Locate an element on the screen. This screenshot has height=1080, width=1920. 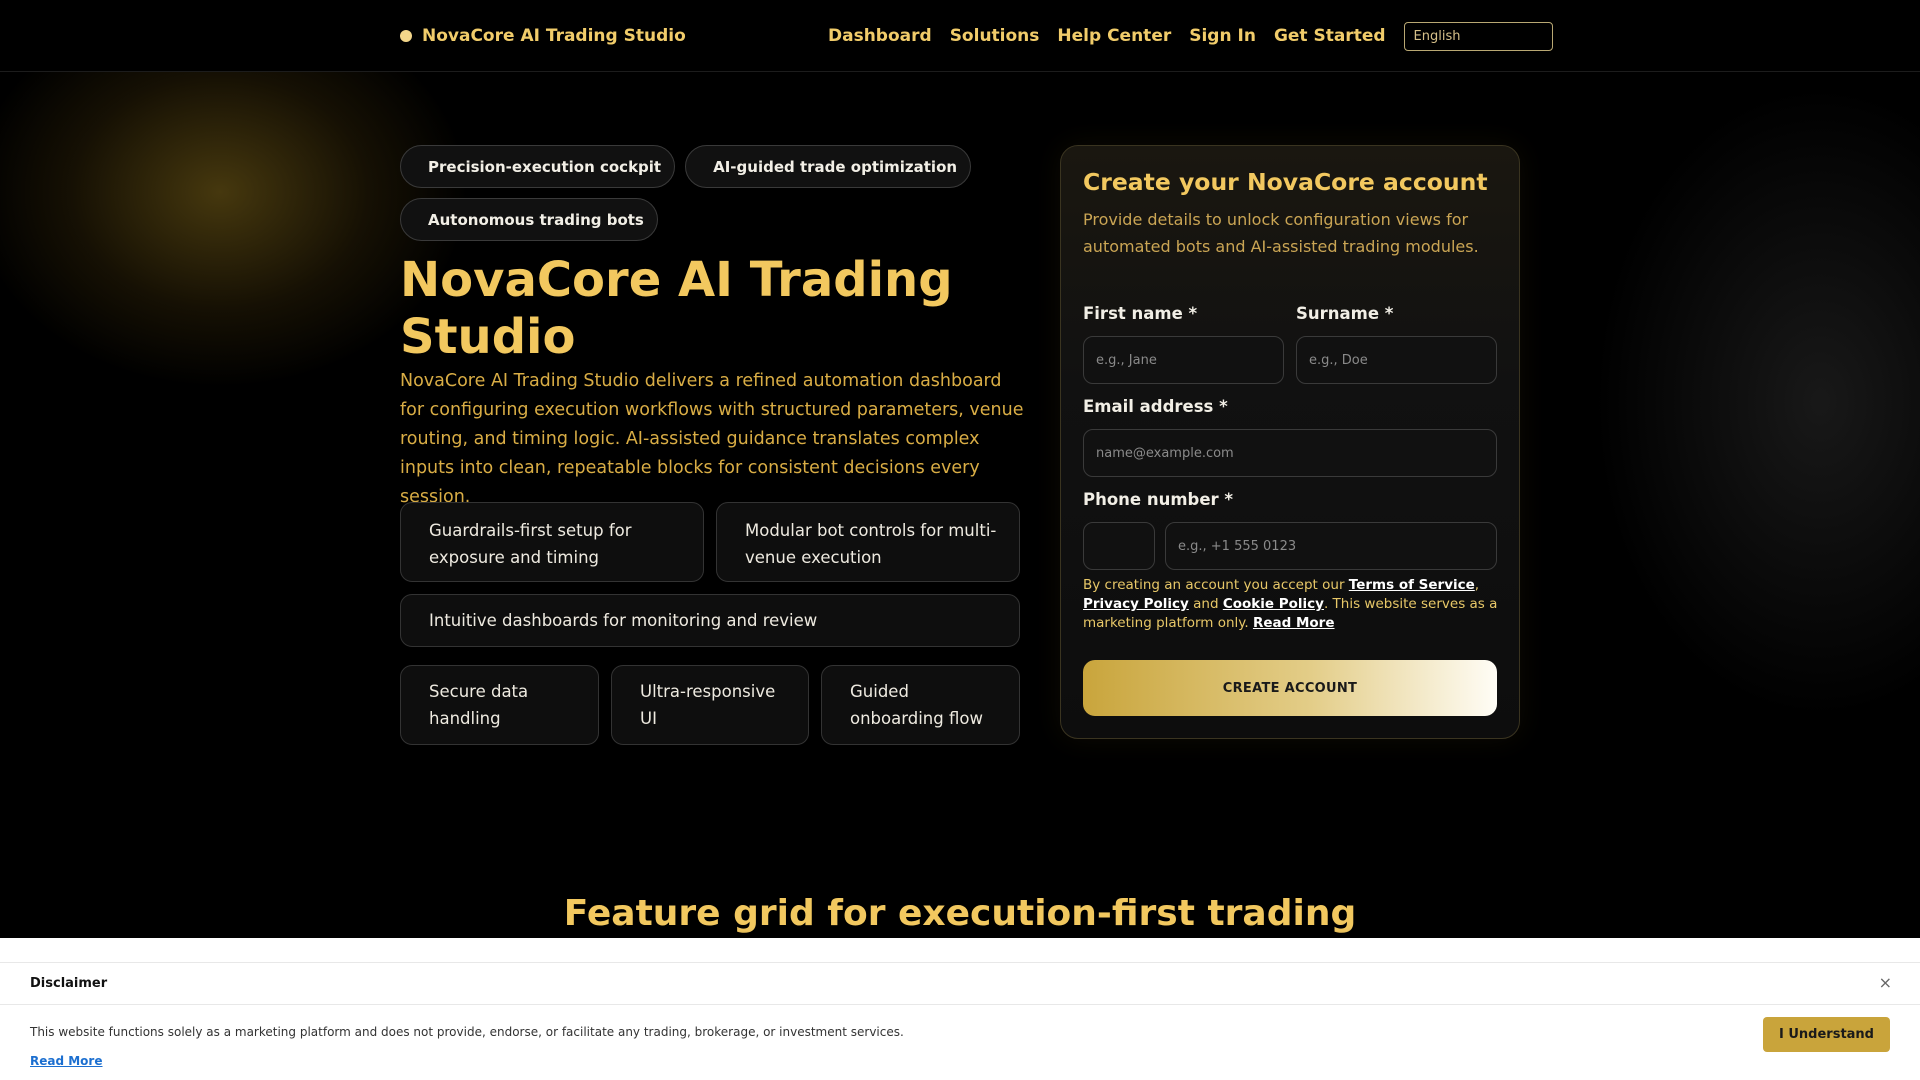
brand-dot-icon is located at coordinates (406, 36).